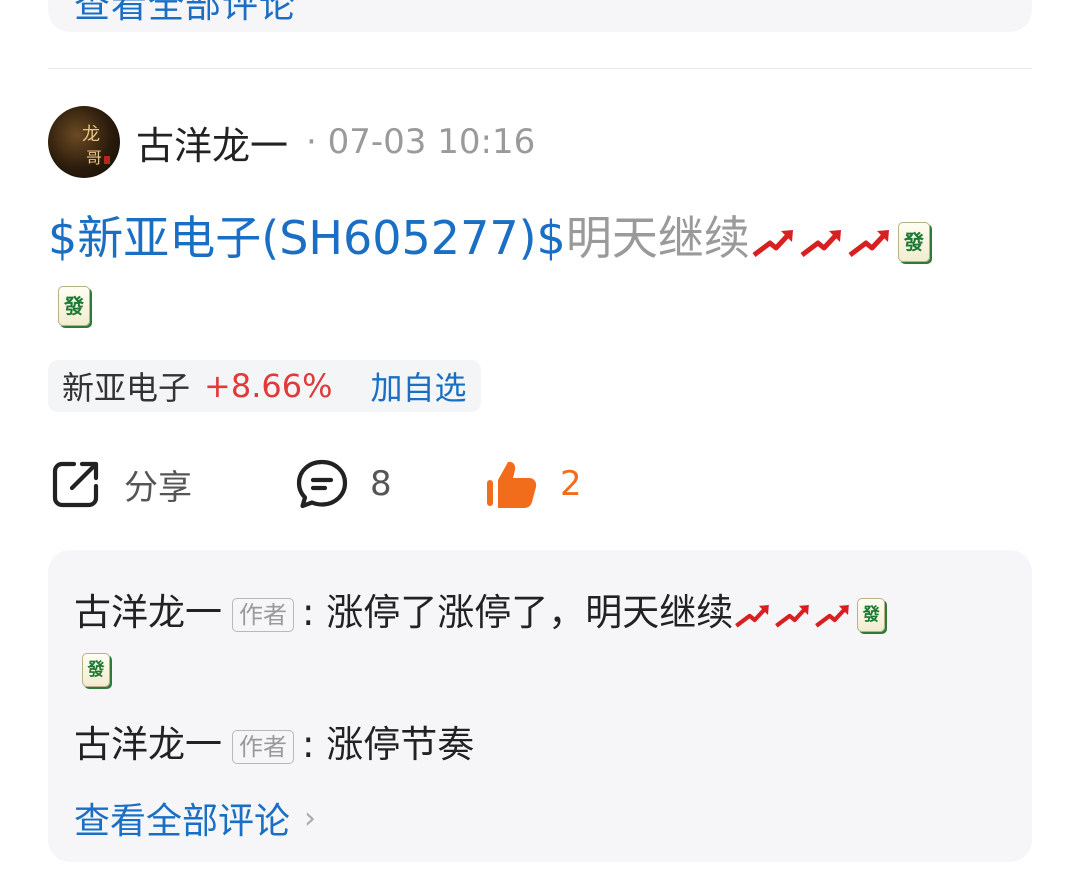 The image size is (1080, 890). Describe the element at coordinates (657, 238) in the screenshot. I see `post-text: 明天继续` at that location.